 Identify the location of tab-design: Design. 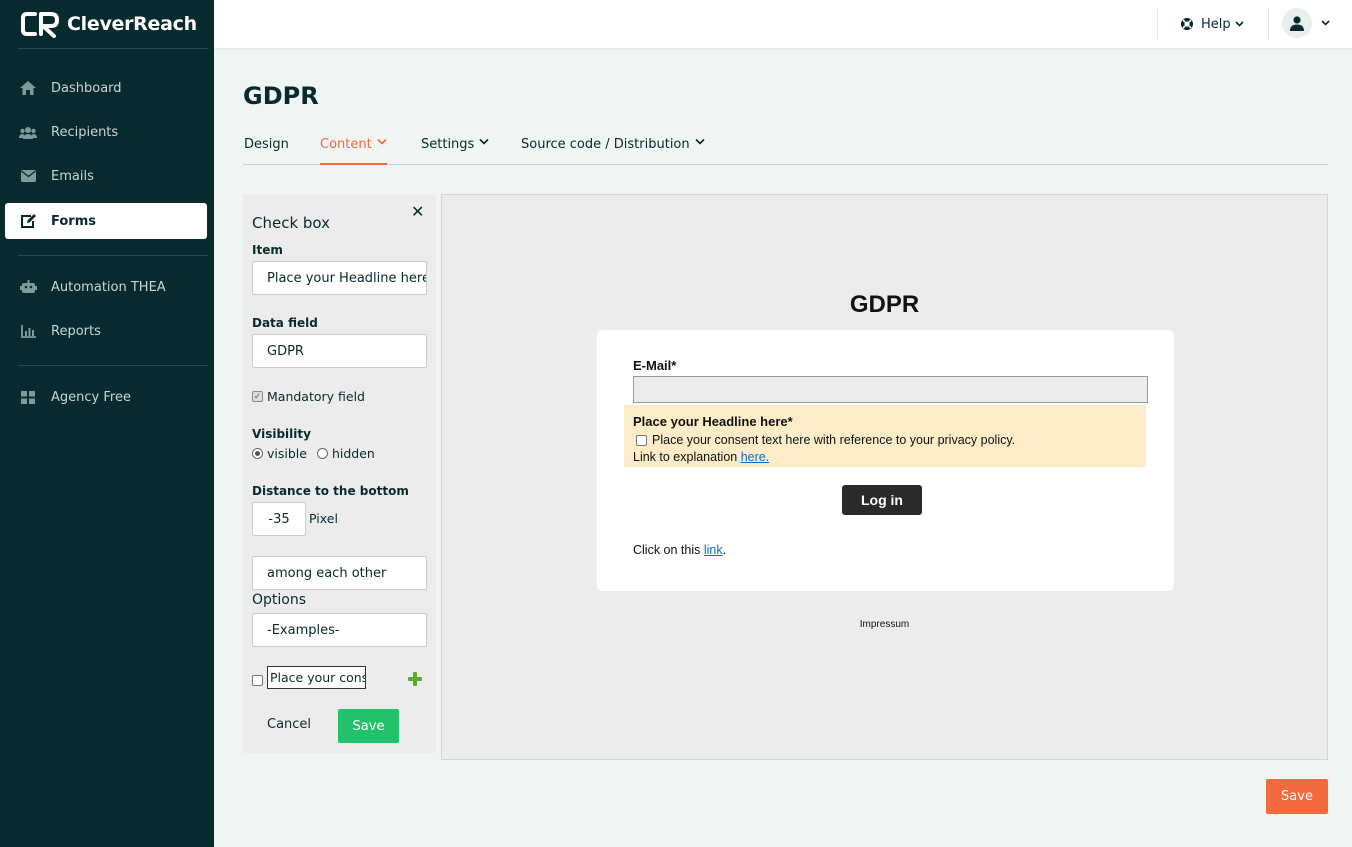
(266, 151).